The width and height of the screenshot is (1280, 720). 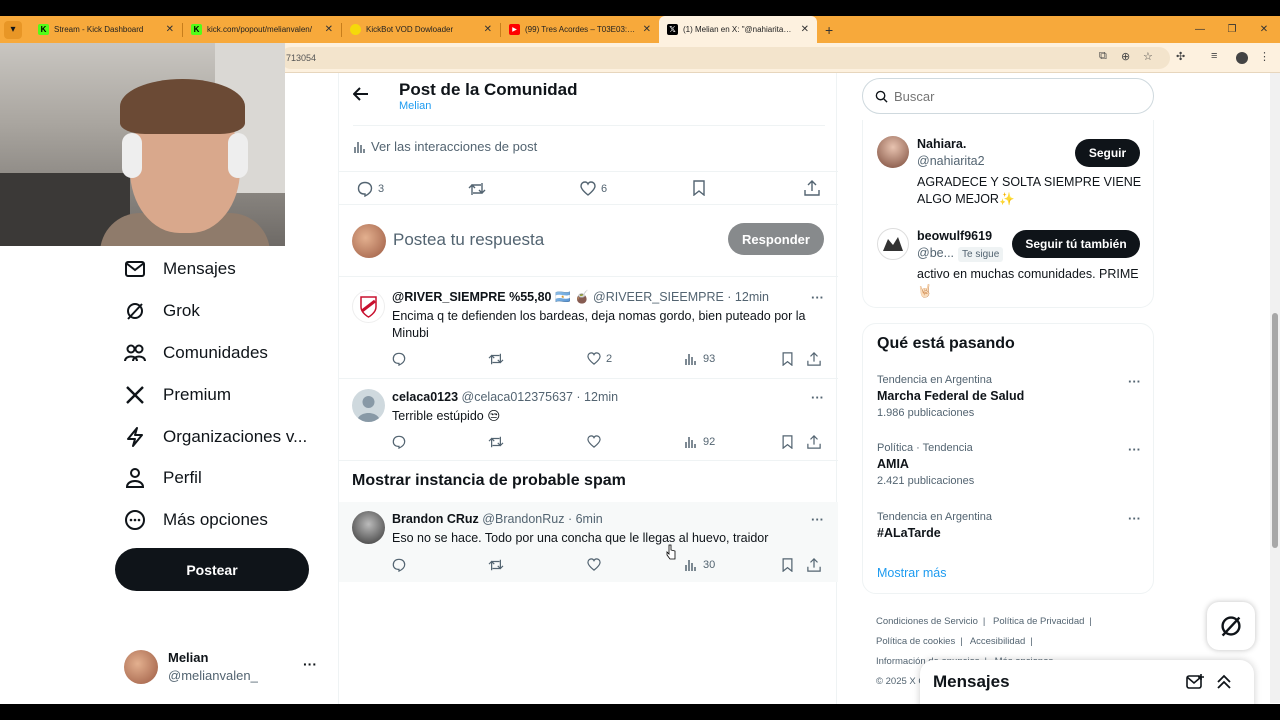 I want to click on footer-link: Política de Privacidad, so click(x=1038, y=621).